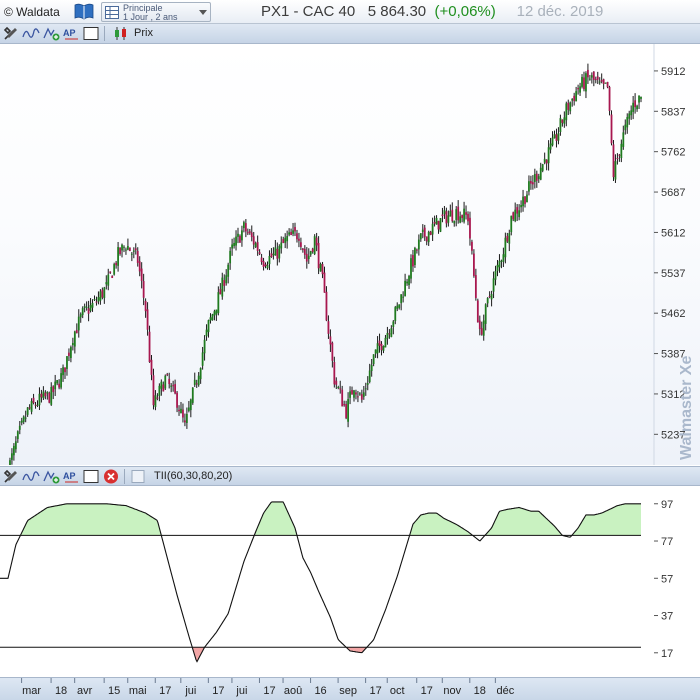  I want to click on indicator-color-swatch, so click(139, 476).